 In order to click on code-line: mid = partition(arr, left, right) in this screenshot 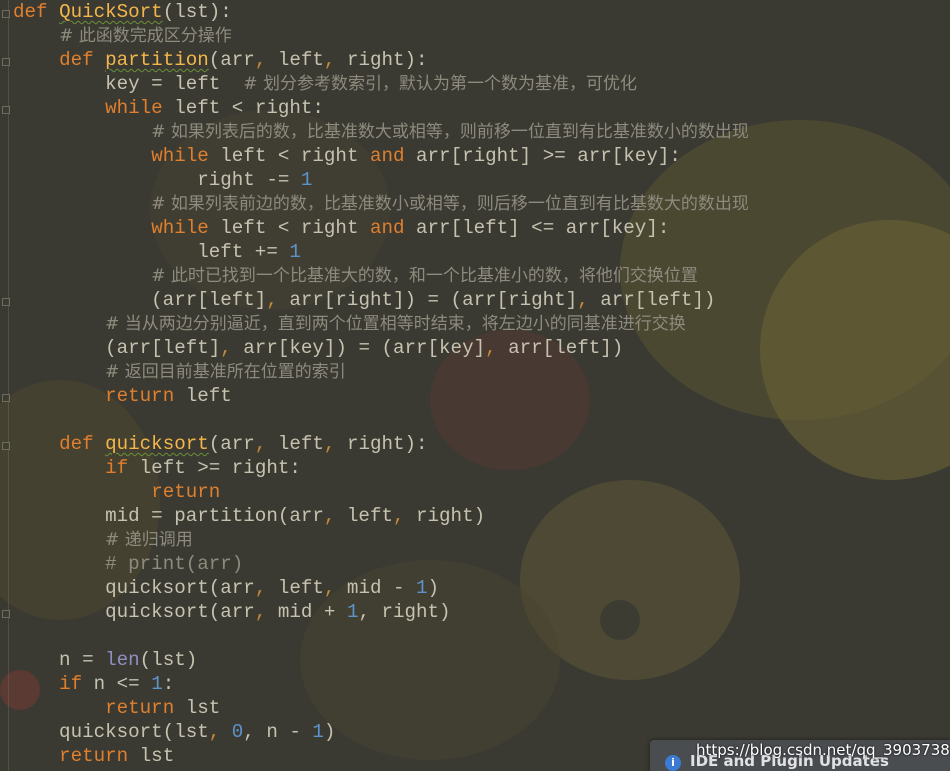, I will do `click(478, 516)`.